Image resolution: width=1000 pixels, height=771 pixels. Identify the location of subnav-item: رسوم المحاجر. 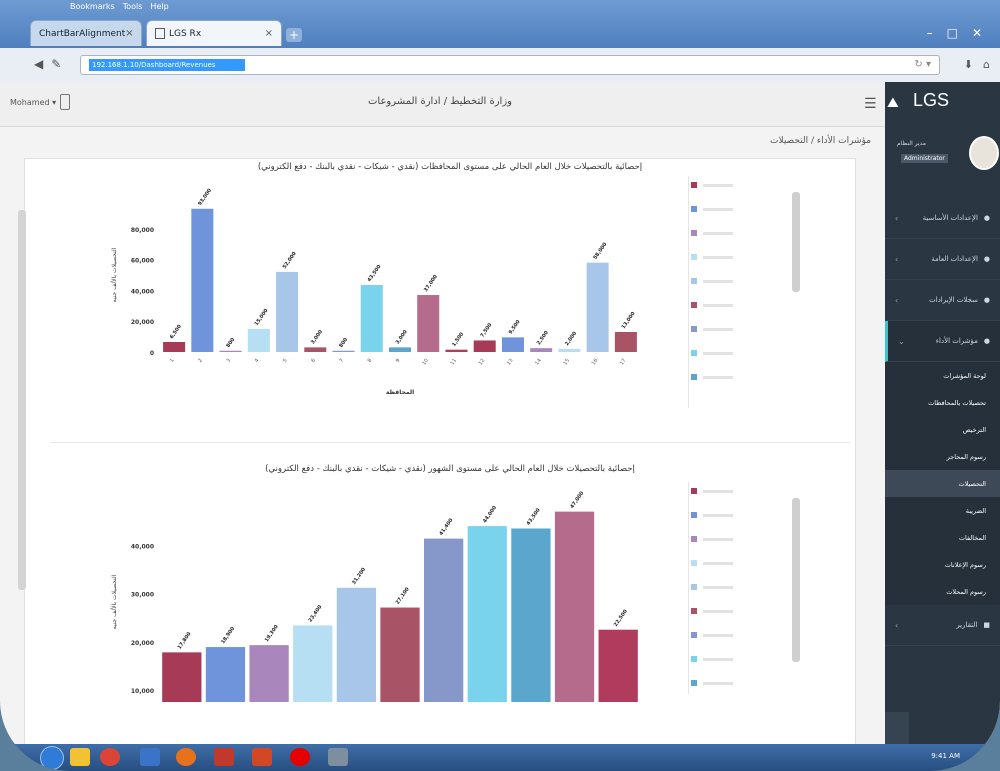
(942, 456).